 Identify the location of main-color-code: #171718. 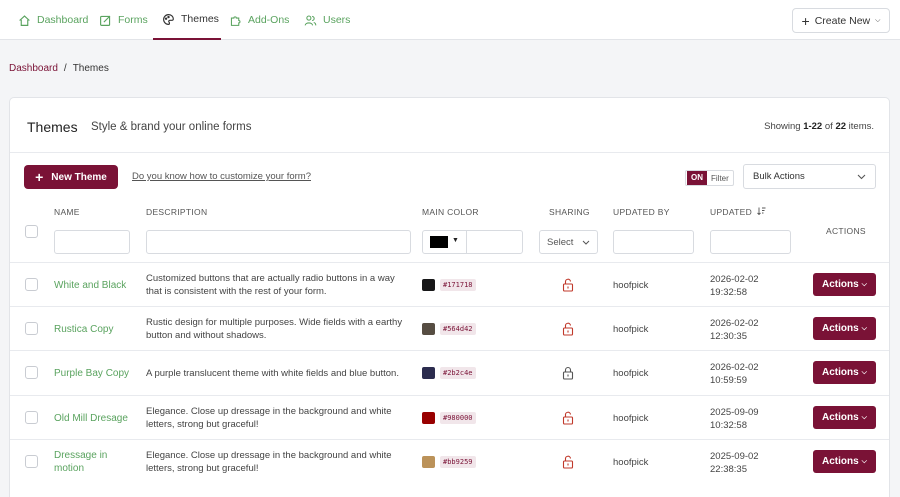
(458, 285).